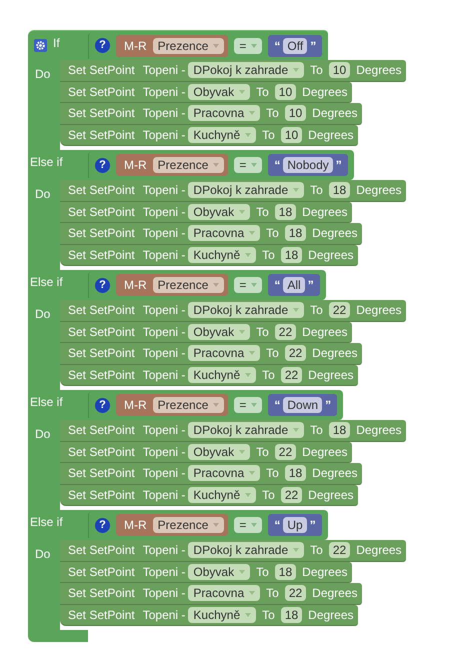 The image size is (454, 658). Describe the element at coordinates (40, 45) in the screenshot. I see `gear-icon` at that location.